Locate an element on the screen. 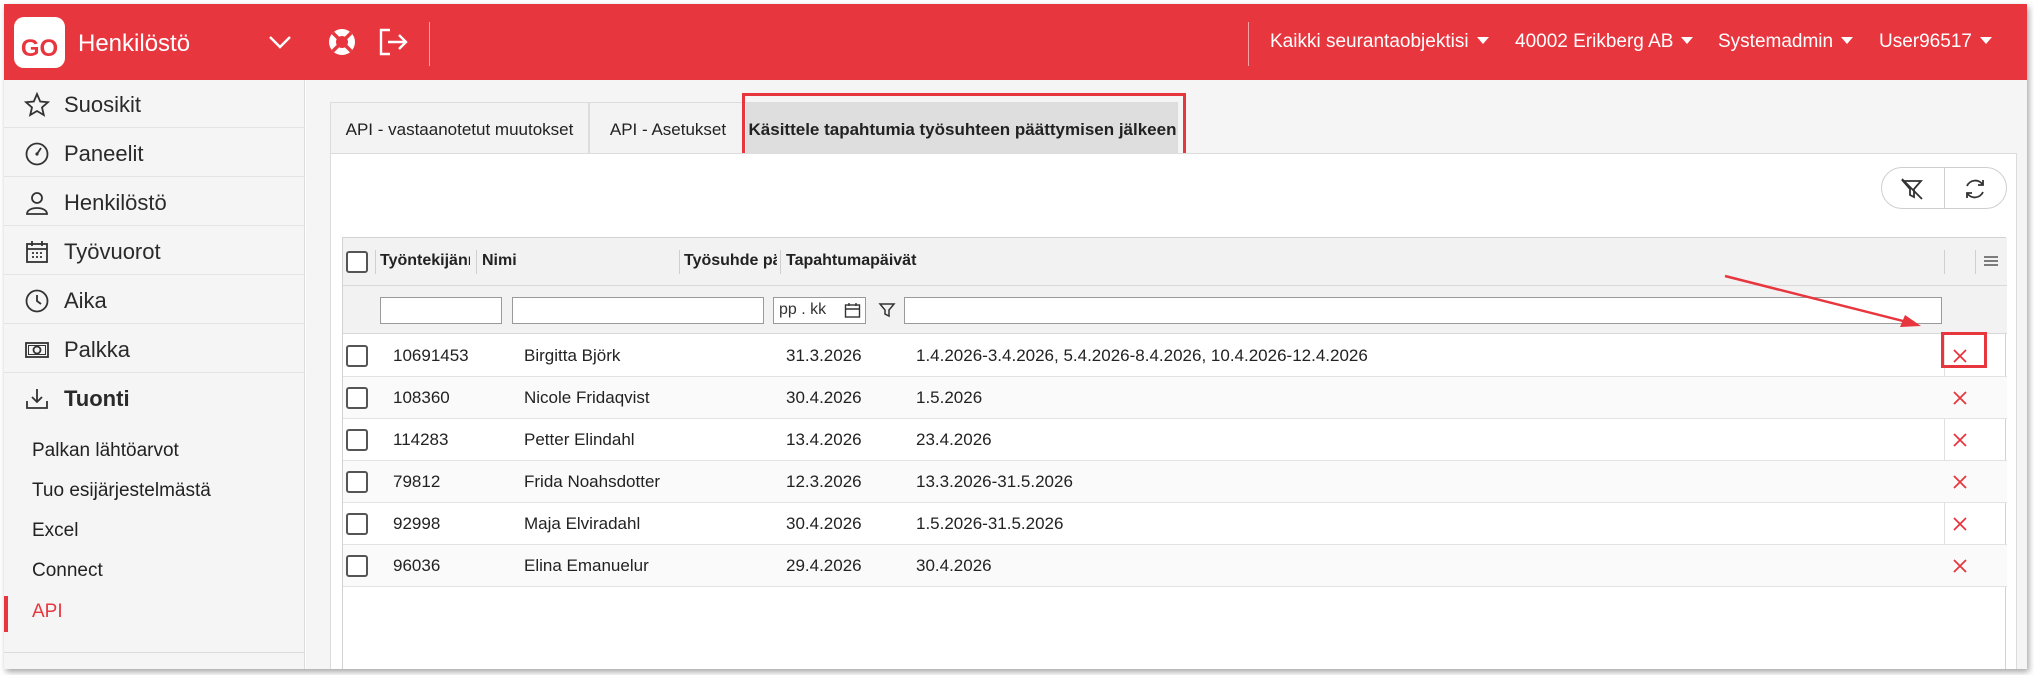  cell-name: Maja Elviradahl is located at coordinates (582, 523).